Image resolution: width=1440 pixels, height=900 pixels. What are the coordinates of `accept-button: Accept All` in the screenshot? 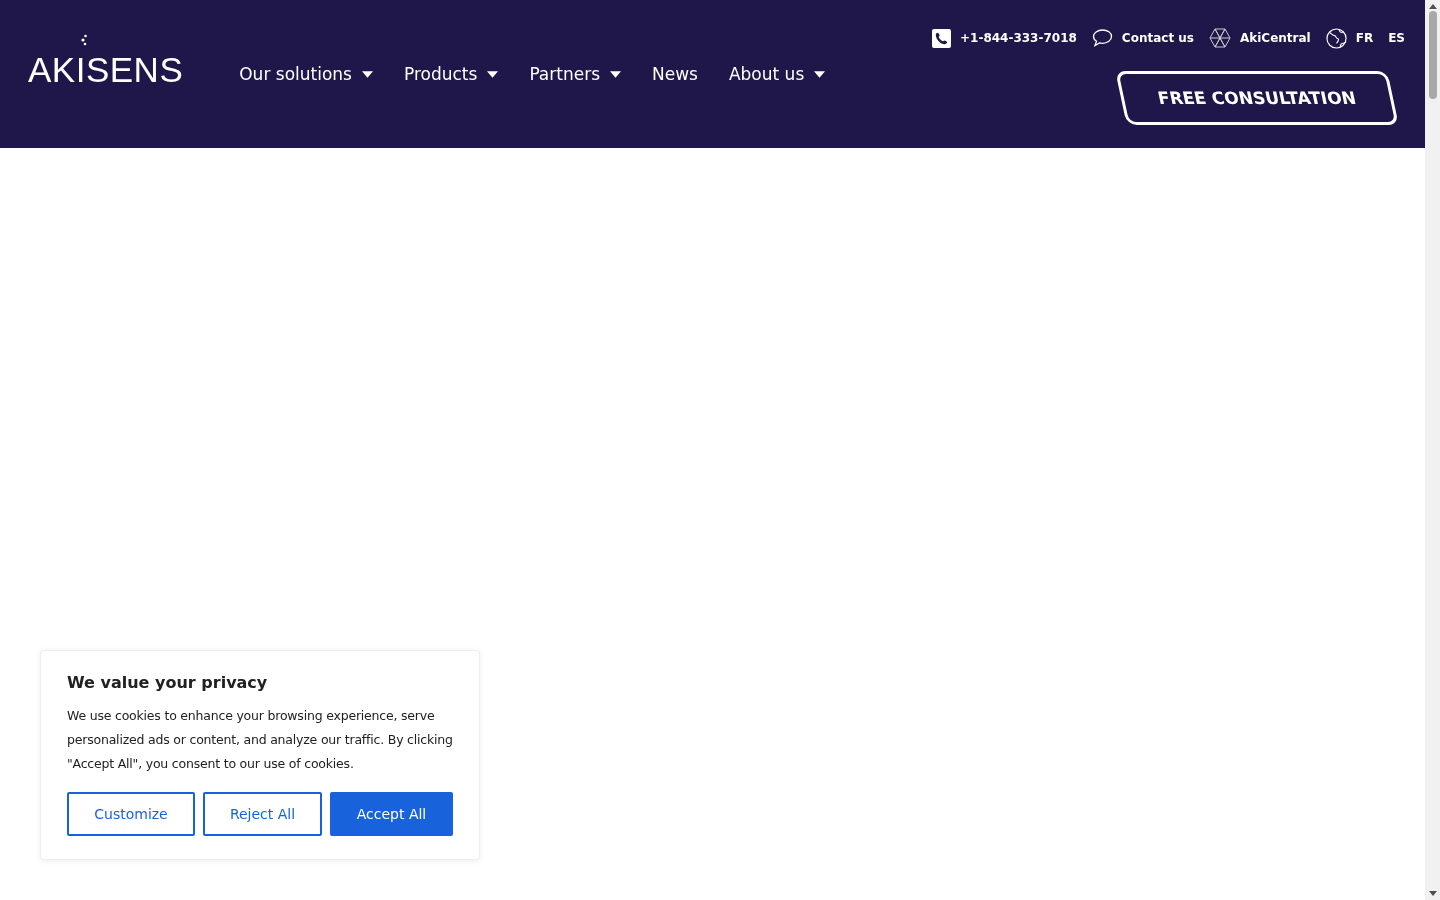 It's located at (391, 814).